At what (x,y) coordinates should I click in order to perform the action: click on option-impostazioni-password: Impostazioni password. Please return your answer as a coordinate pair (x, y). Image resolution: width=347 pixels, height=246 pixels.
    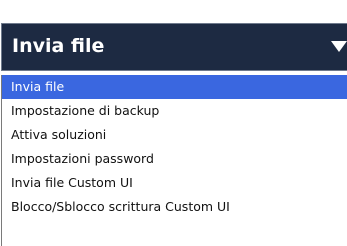
    Looking at the image, I should click on (174, 159).